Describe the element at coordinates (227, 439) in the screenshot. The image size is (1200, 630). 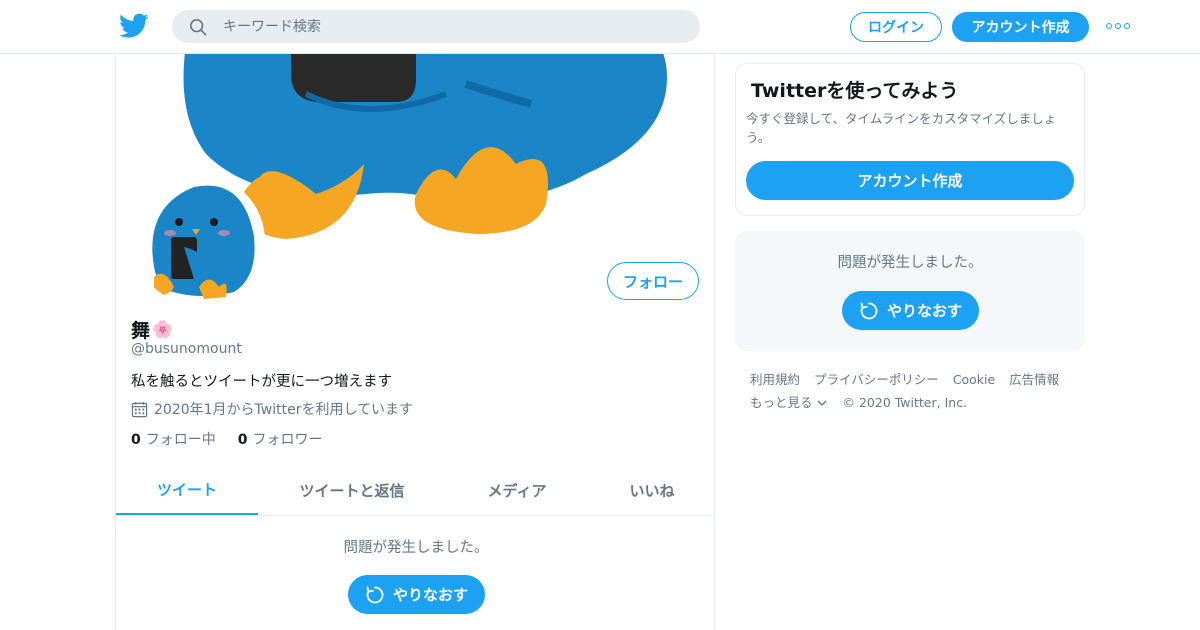
I see `follow-counts: 0 フォロー中 0 フォロワー` at that location.